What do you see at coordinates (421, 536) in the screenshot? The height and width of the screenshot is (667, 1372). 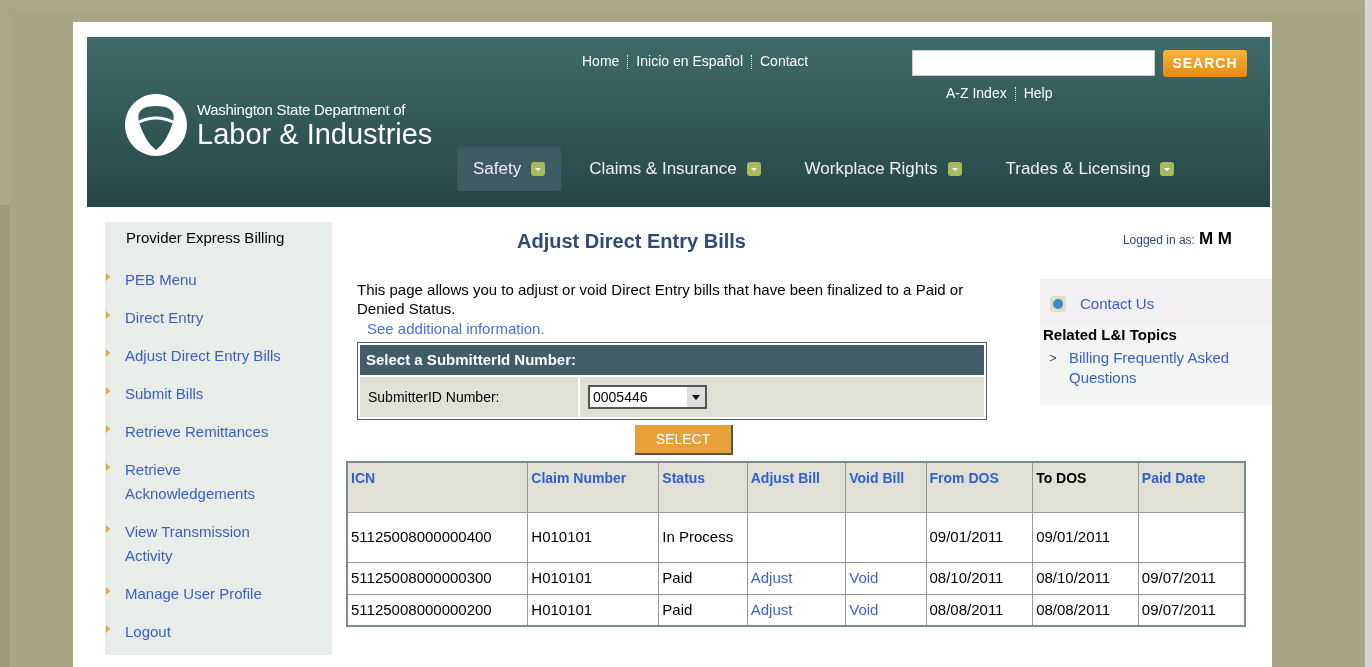 I see `table-cell: 51125008000000400` at bounding box center [421, 536].